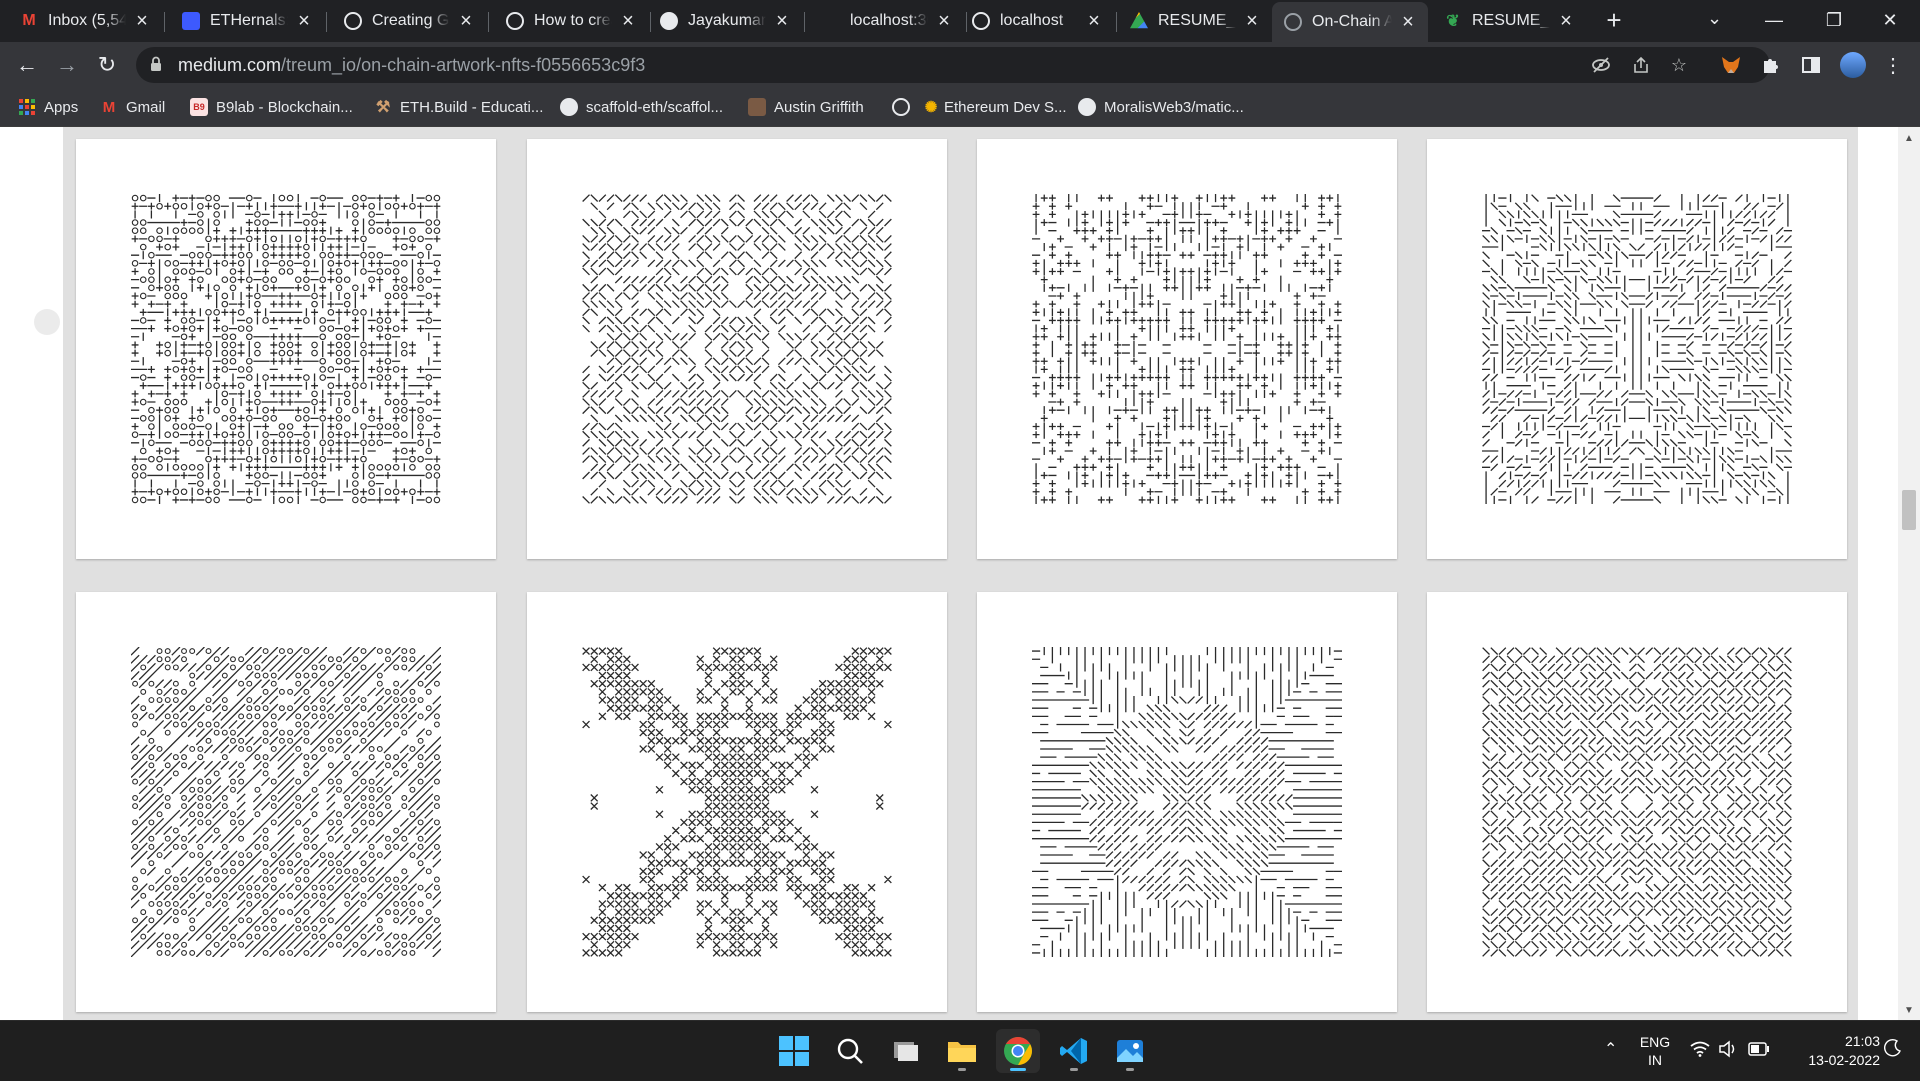  I want to click on language-indicator: ENG IN, so click(1655, 1051).